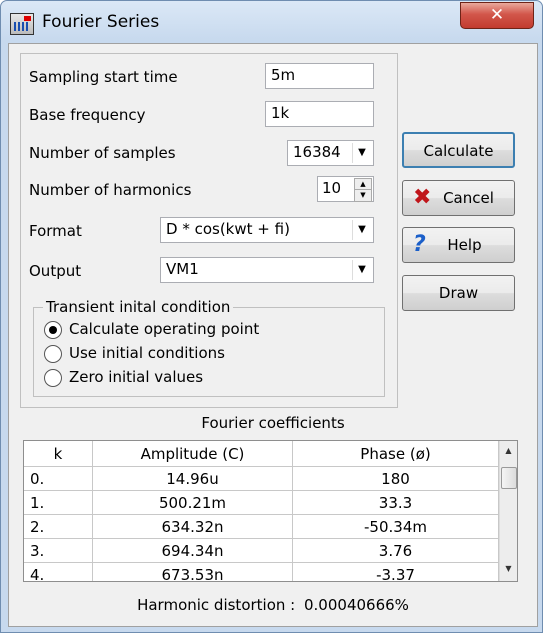 The image size is (543, 633). I want to click on output-label: Output, so click(55, 271).